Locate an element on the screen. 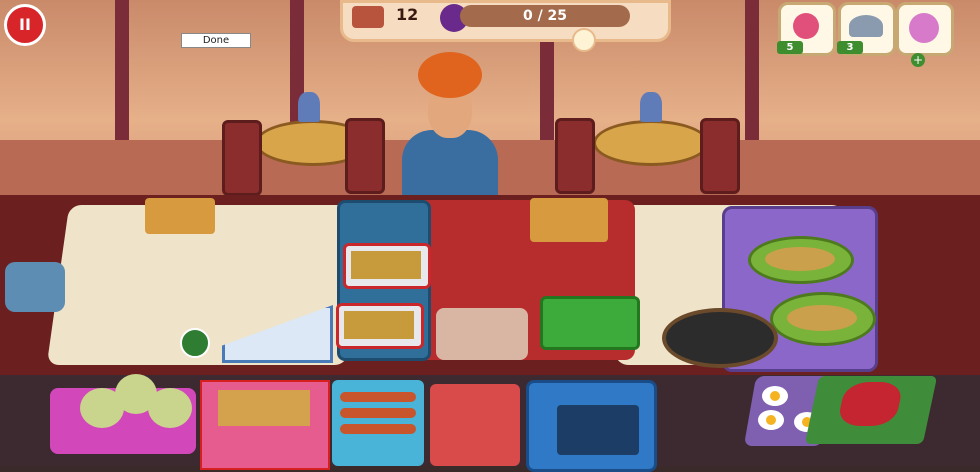  fryer-oil is located at coordinates (264, 408).